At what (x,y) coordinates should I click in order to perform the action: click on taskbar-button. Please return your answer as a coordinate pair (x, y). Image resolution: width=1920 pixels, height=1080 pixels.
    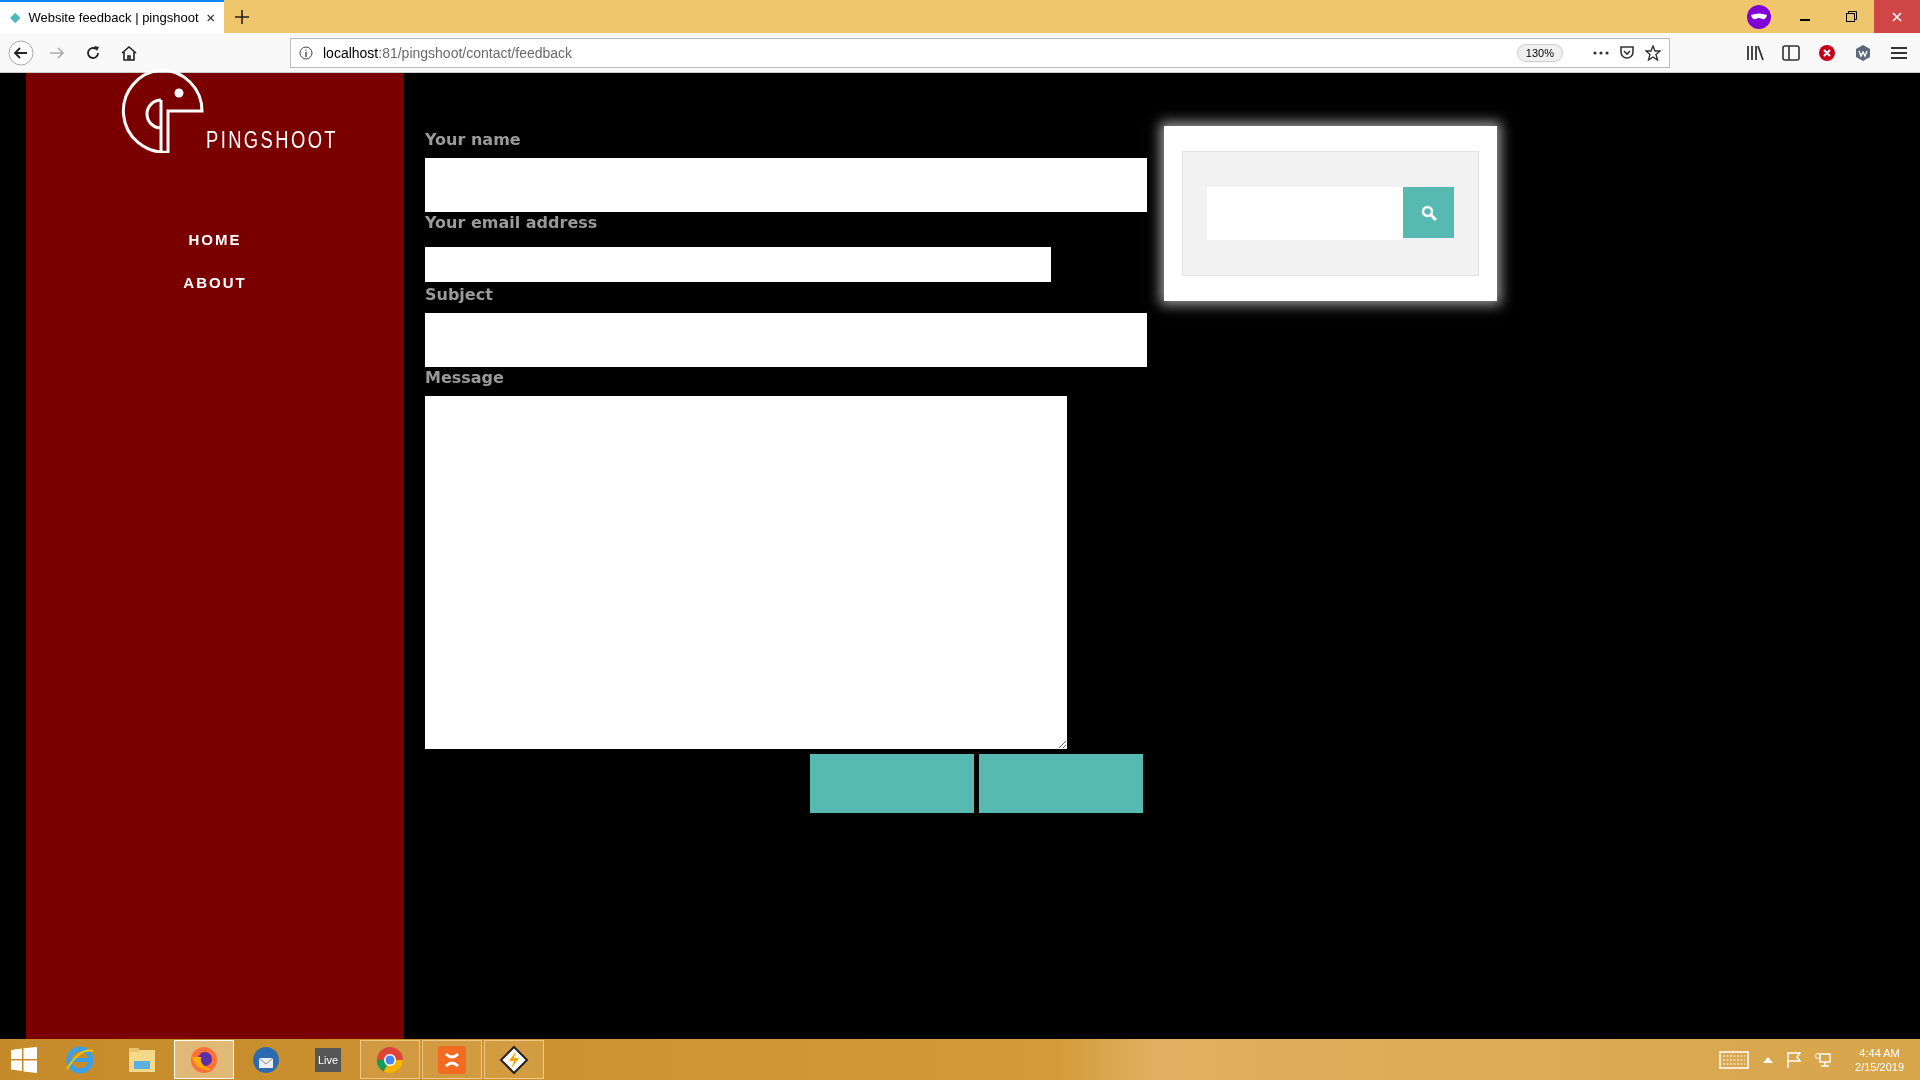
    Looking at the image, I should click on (514, 1059).